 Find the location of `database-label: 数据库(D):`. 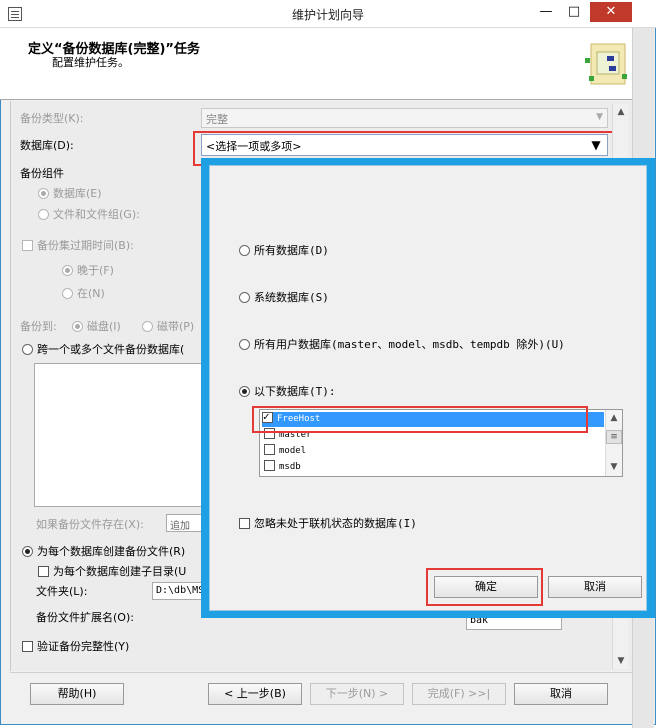

database-label: 数据库(D): is located at coordinates (47, 145).